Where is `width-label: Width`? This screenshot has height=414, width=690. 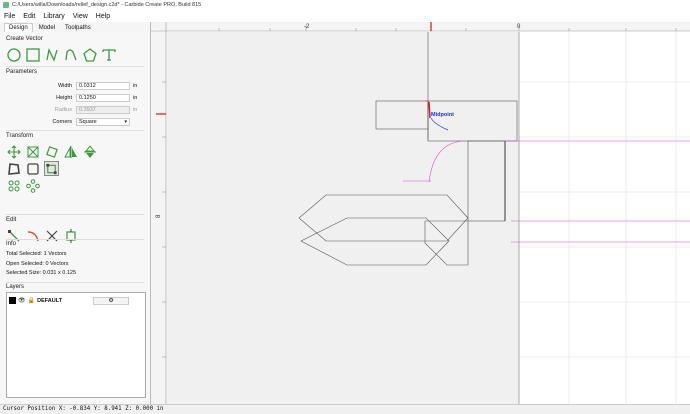 width-label: Width is located at coordinates (64, 86).